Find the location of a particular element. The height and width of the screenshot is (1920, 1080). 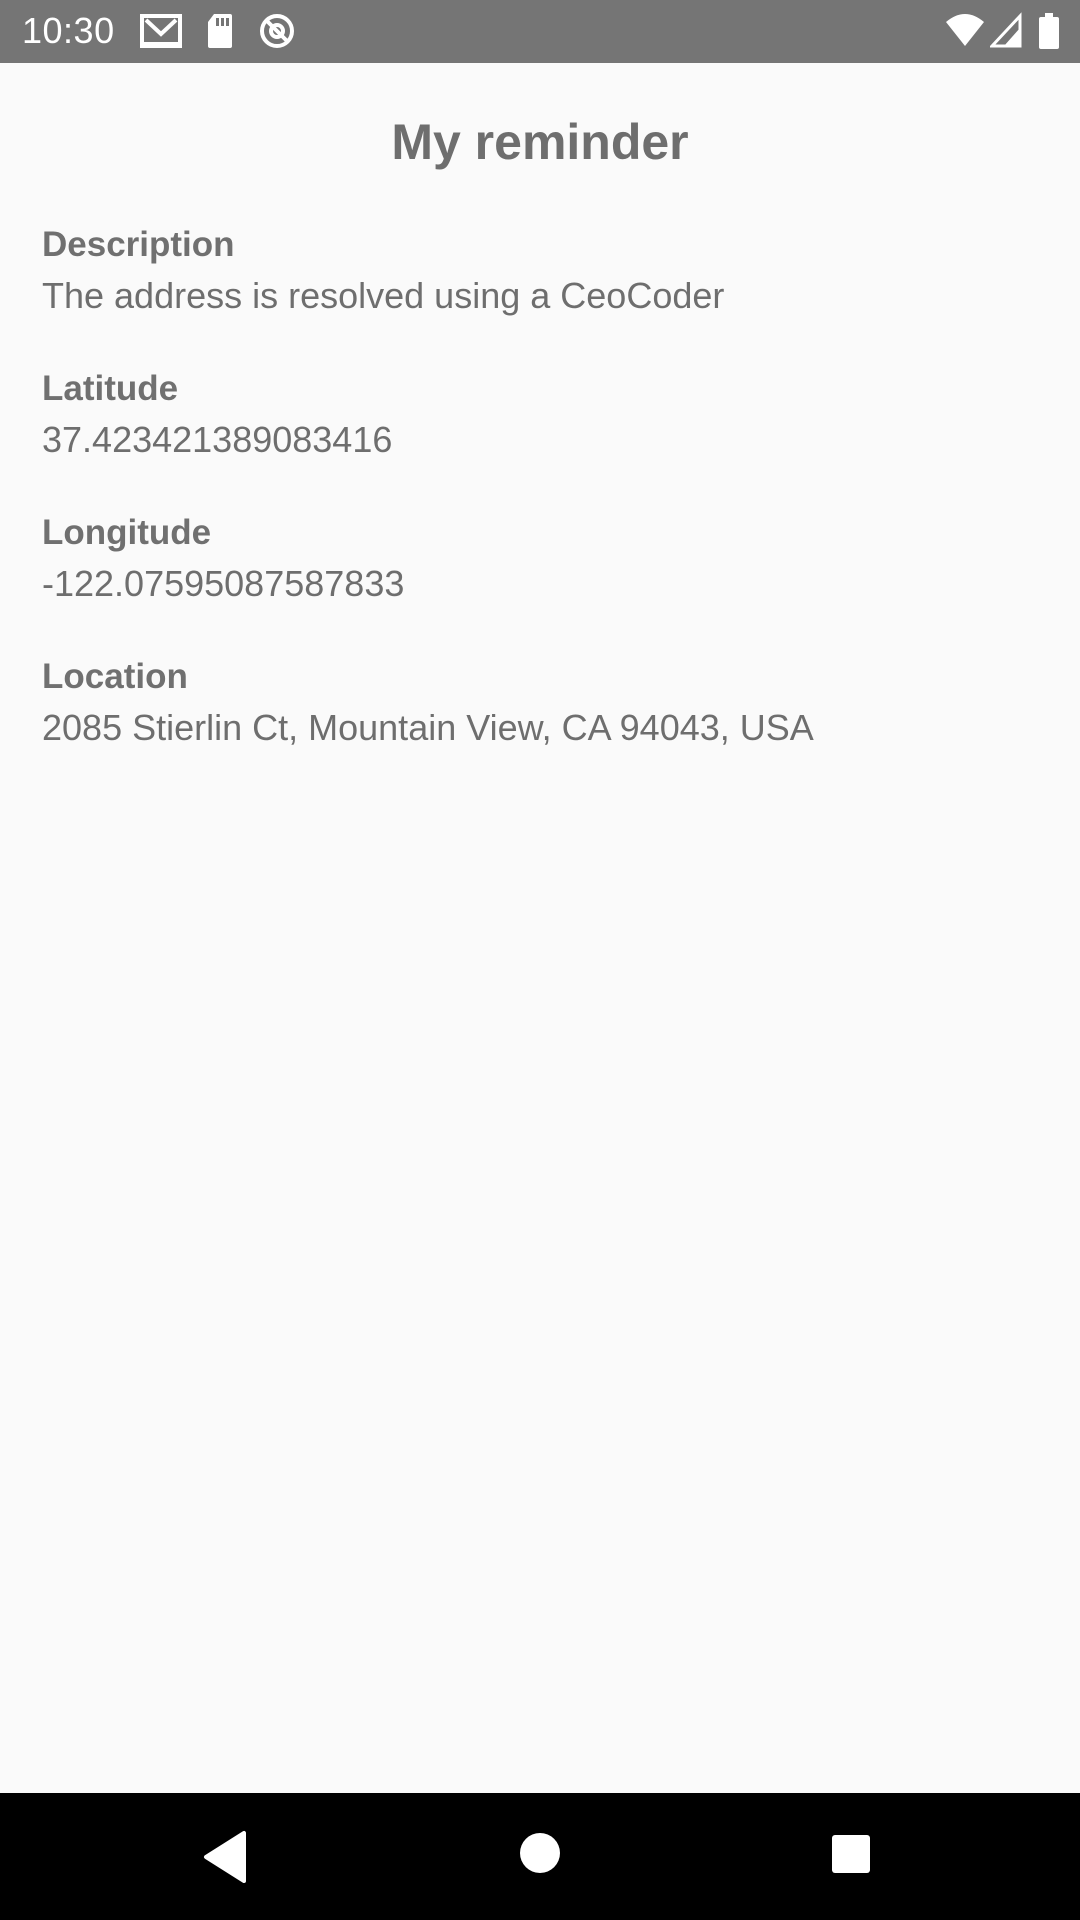

page-title: My reminder is located at coordinates (540, 142).